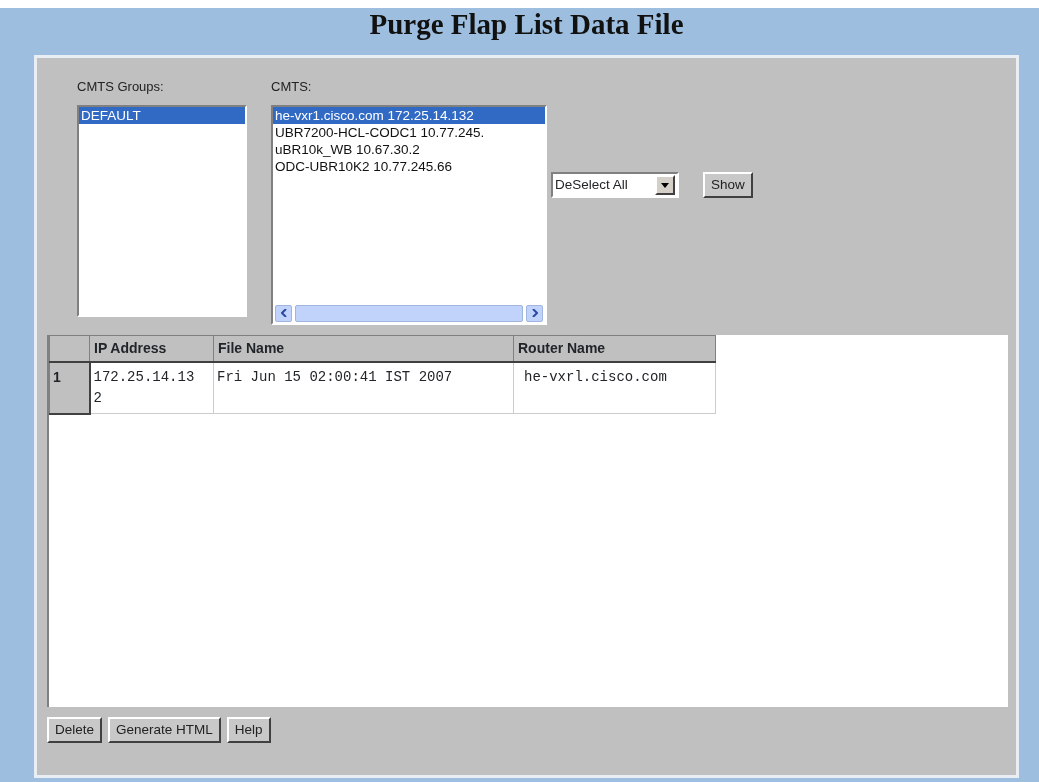  What do you see at coordinates (164, 730) in the screenshot?
I see `generate-html-button: Generate HTML` at bounding box center [164, 730].